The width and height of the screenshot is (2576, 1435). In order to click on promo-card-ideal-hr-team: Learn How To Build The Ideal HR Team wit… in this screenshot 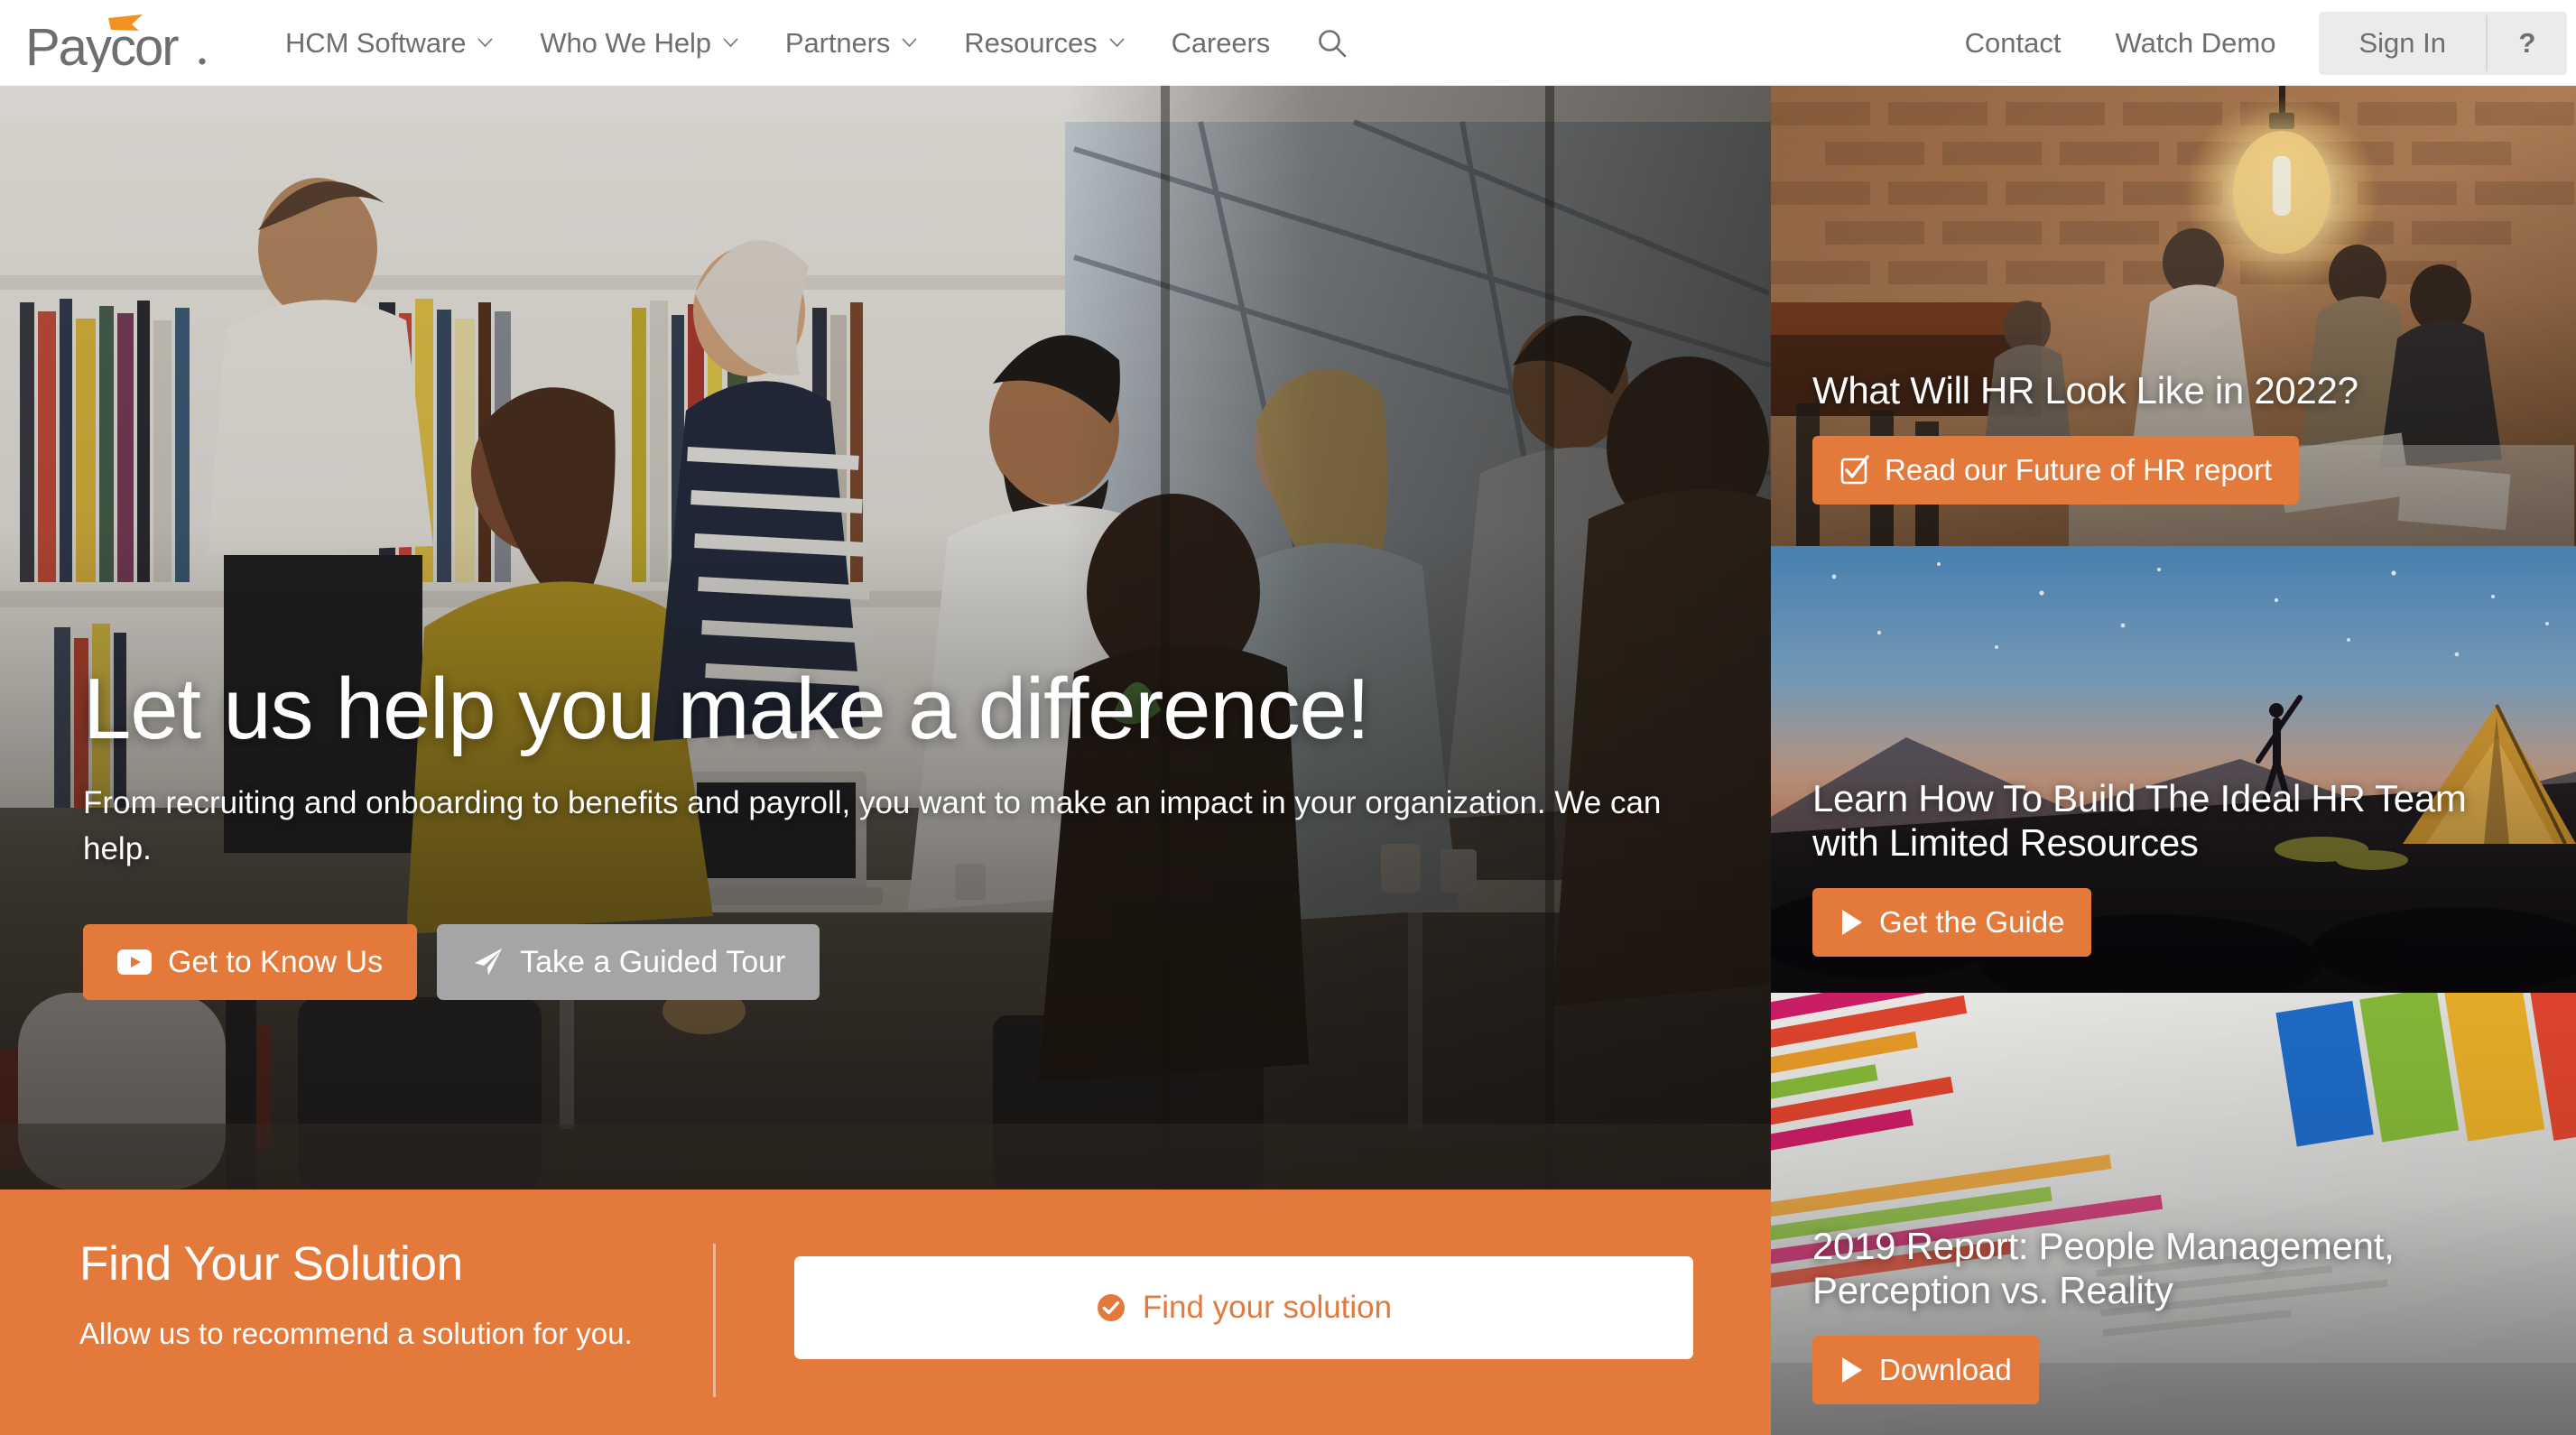, I will do `click(2173, 769)`.